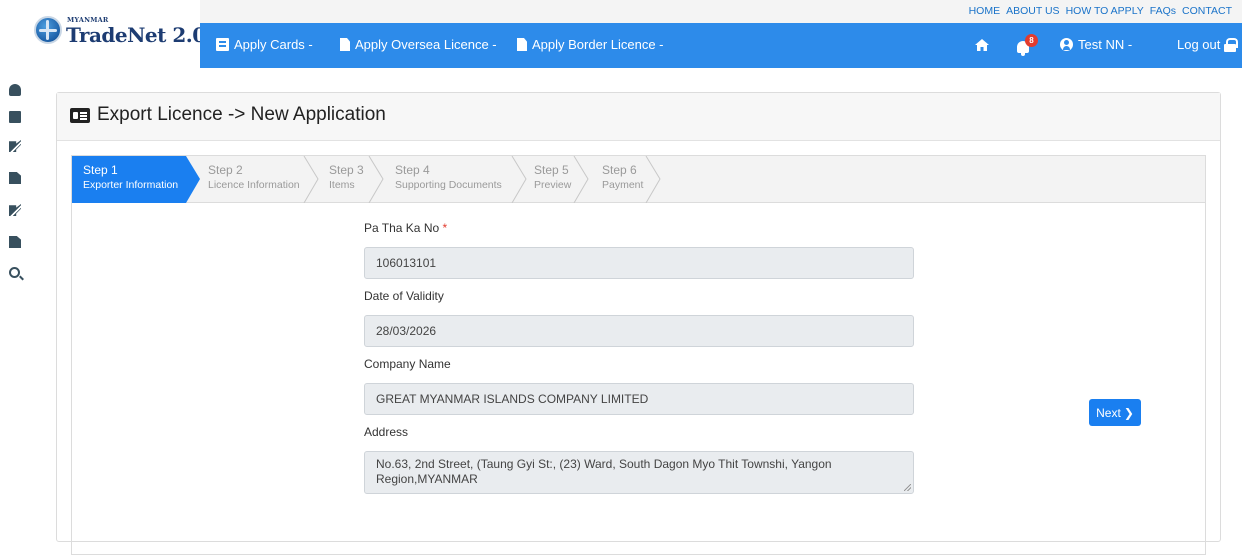  Describe the element at coordinates (412, 170) in the screenshot. I see `step-4-number: Step 4` at that location.